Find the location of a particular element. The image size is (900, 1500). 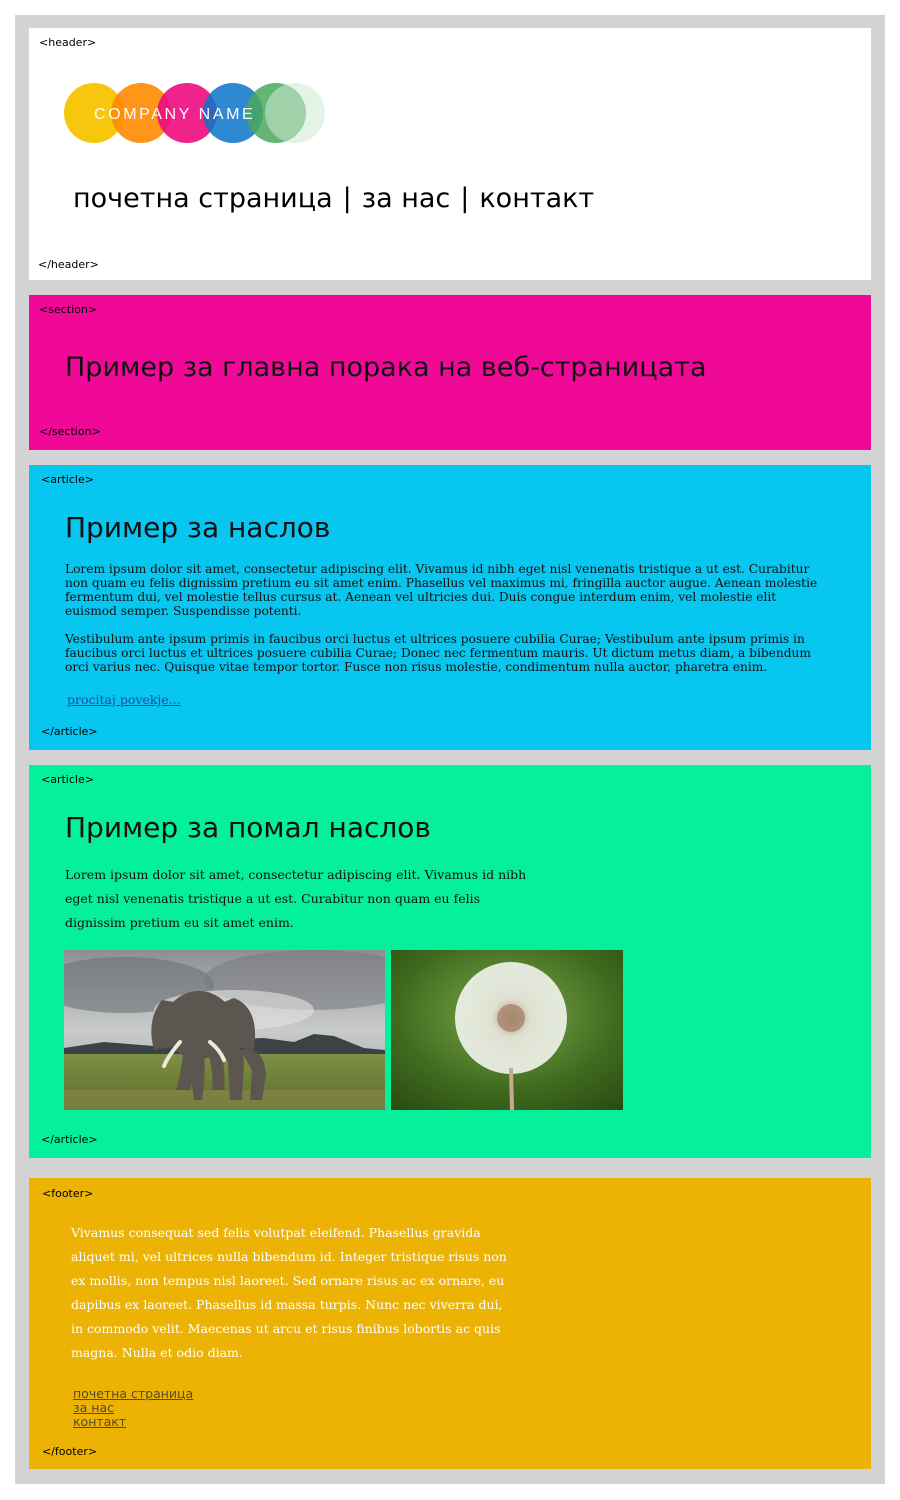

section-close-tag: </section> is located at coordinates (70, 431).